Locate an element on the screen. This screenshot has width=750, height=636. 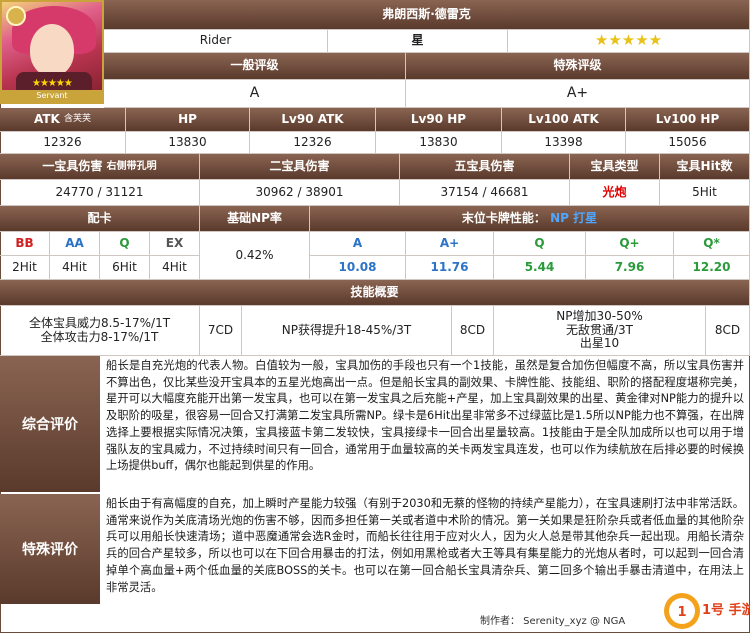
stat-header-lv100-hp: Lv100 HP is located at coordinates (688, 120).